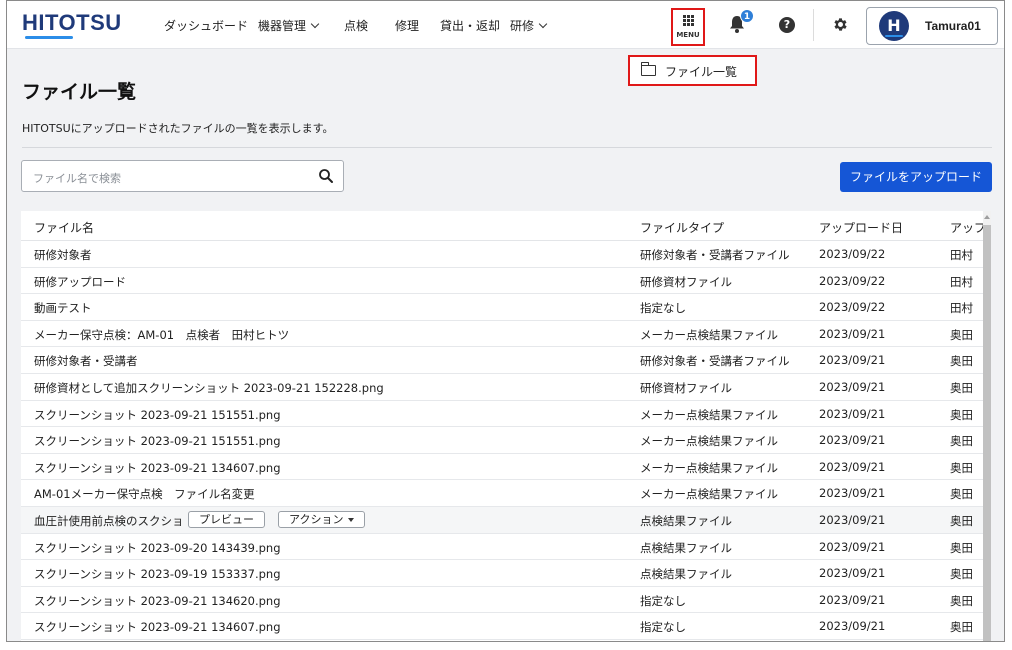 This screenshot has height=650, width=1012. Describe the element at coordinates (356, 25) in the screenshot. I see `nav-inspection: 点検` at that location.